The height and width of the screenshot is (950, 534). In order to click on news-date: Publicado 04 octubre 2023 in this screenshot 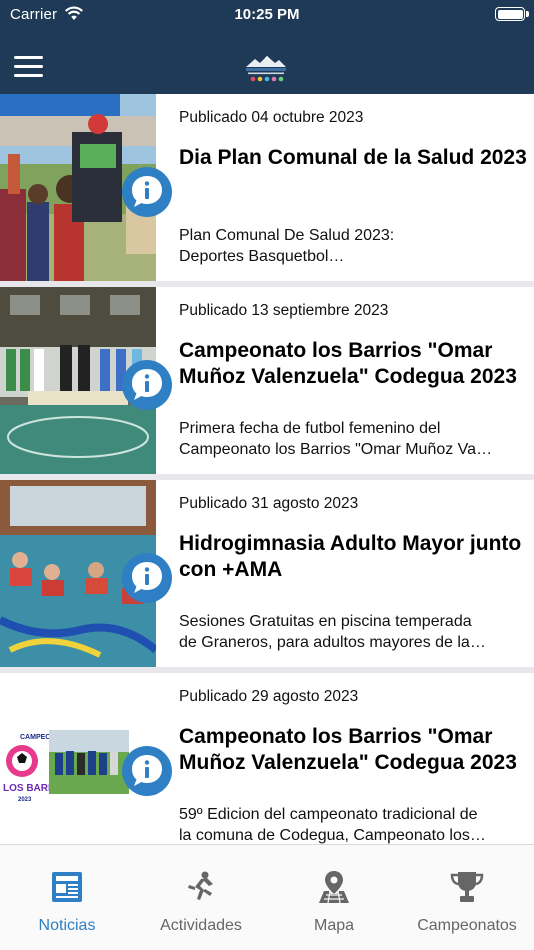, I will do `click(271, 117)`.